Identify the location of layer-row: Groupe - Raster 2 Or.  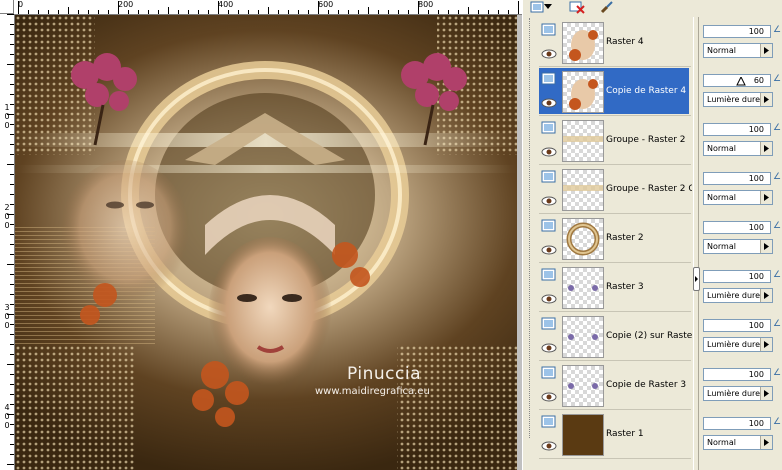
(614, 188).